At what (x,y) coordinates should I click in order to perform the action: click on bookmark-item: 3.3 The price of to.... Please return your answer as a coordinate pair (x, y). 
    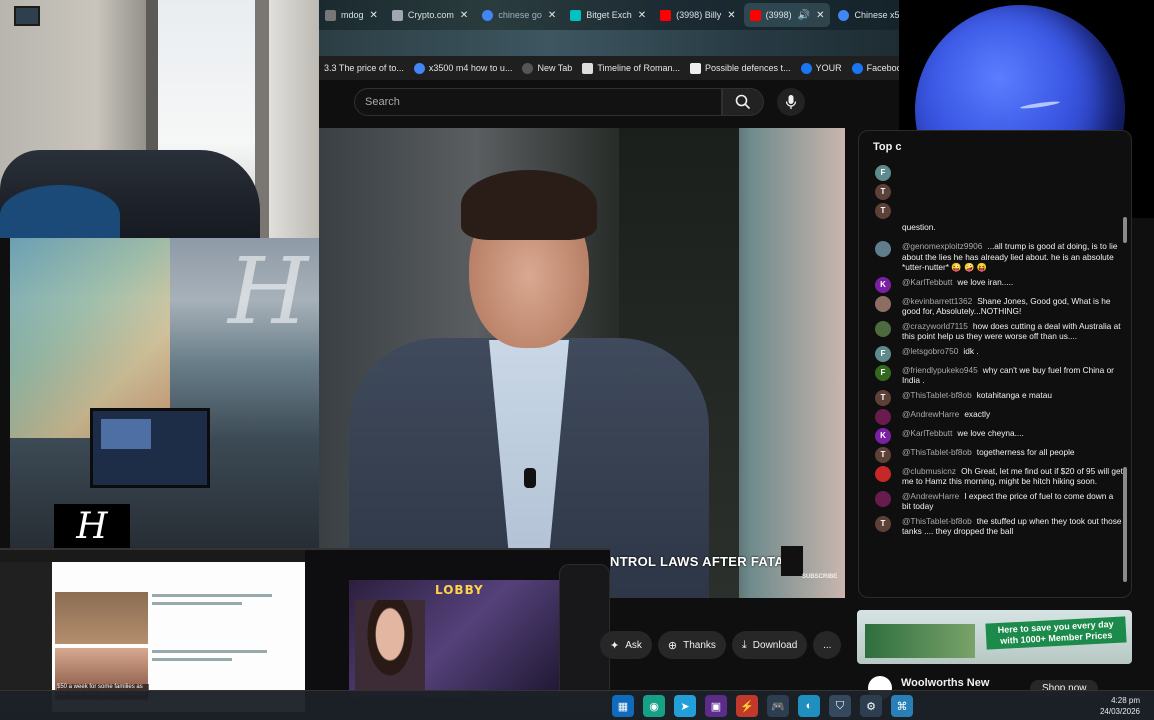
    Looking at the image, I should click on (364, 68).